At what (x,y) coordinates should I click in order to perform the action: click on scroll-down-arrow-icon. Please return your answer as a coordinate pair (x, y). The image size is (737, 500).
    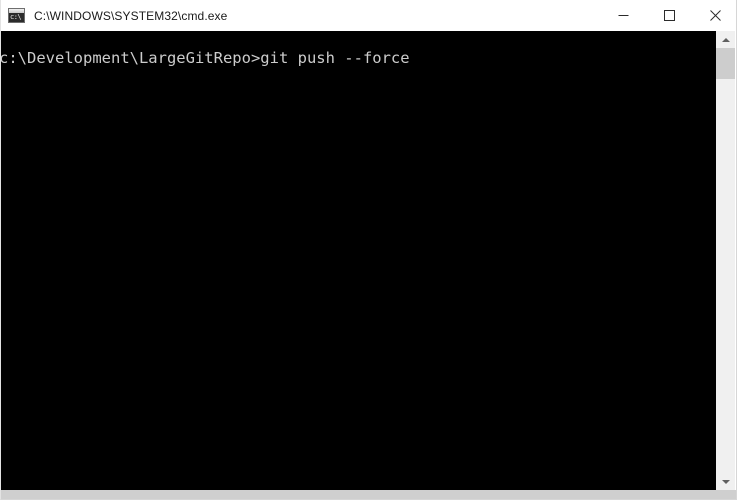
    Looking at the image, I should click on (725, 481).